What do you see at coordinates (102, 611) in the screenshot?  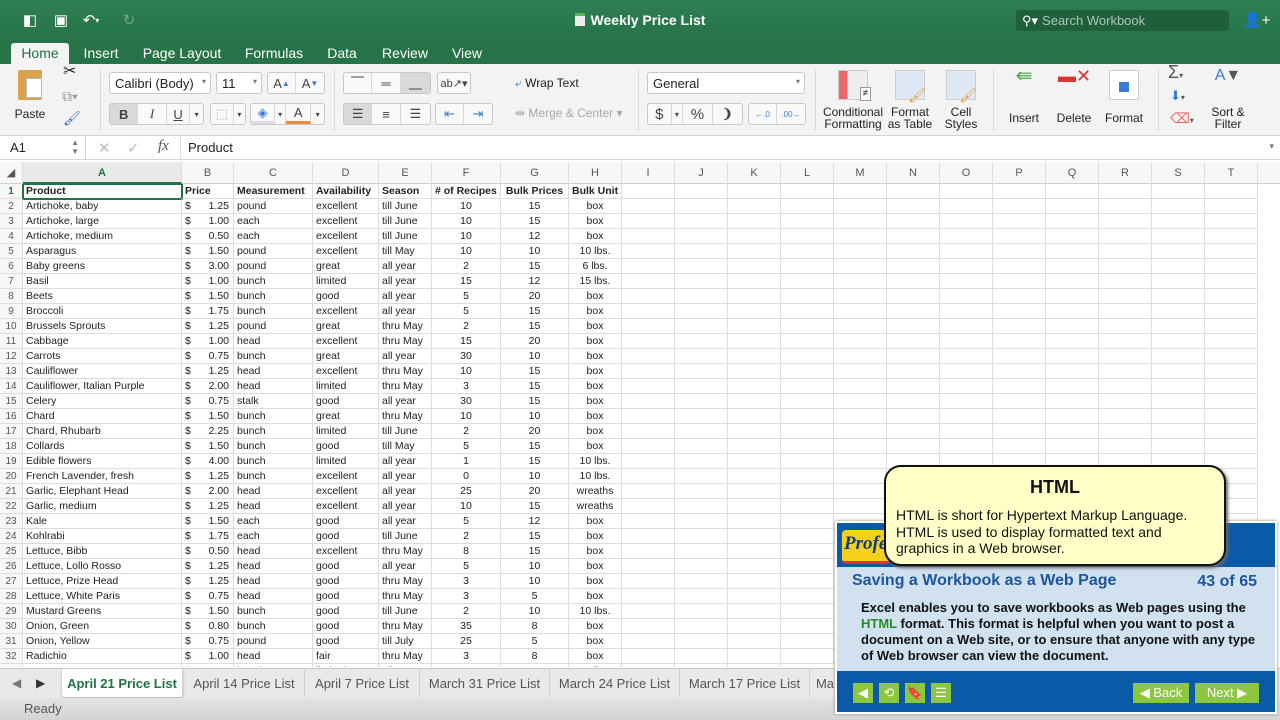 I see `cell-product: Mustard Greens` at bounding box center [102, 611].